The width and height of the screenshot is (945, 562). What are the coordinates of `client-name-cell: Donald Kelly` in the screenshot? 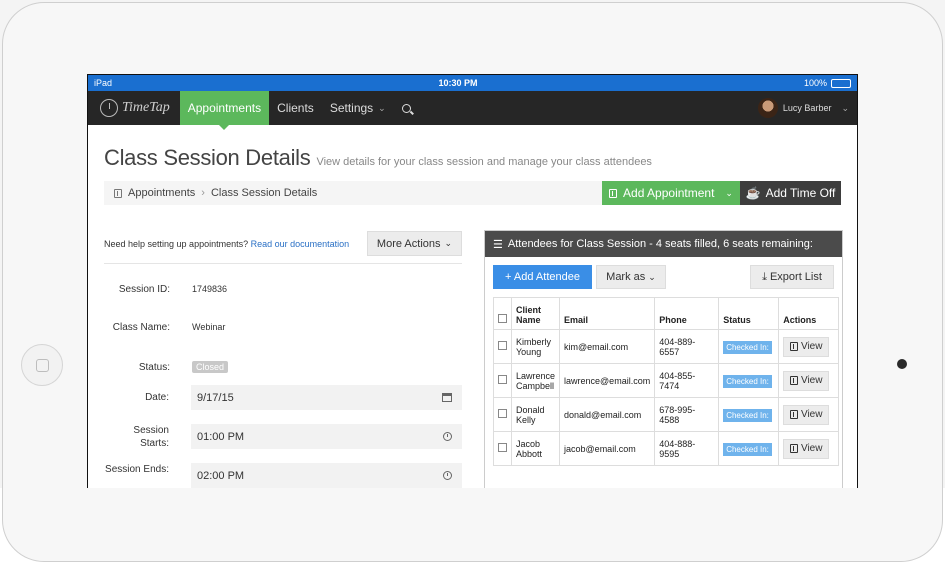 It's located at (535, 414).